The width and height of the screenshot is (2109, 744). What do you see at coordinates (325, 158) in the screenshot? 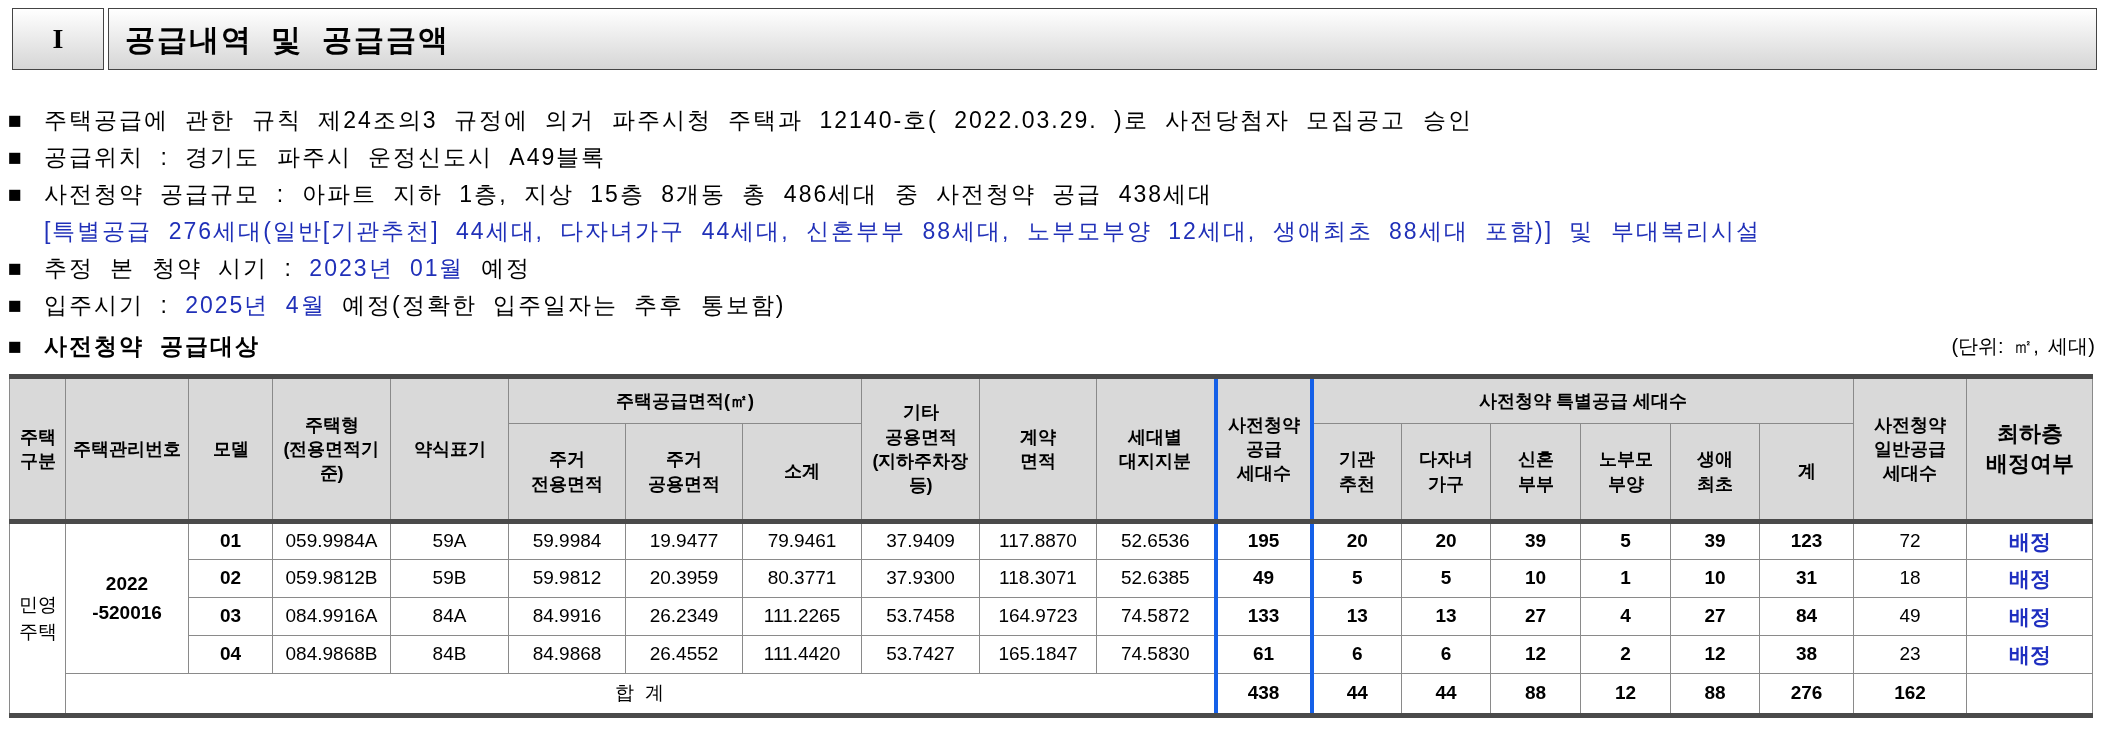
I see `bullet-text: 공급위치 : 경기도 파주시 운정신도시 A49블록` at bounding box center [325, 158].